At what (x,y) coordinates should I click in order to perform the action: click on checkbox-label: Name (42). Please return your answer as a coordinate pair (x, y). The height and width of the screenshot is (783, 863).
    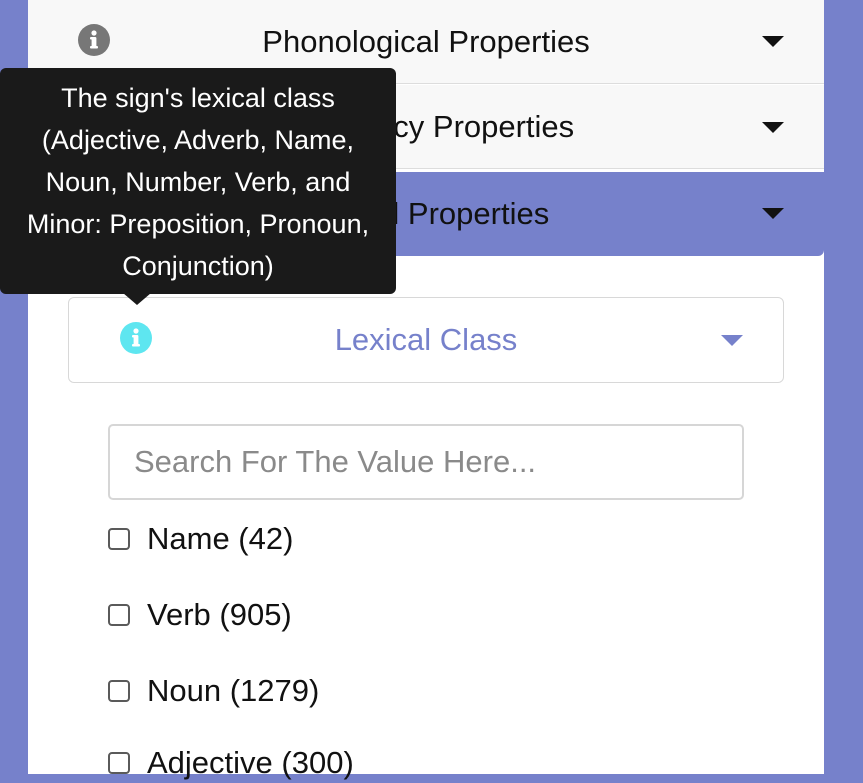
    Looking at the image, I should click on (220, 538).